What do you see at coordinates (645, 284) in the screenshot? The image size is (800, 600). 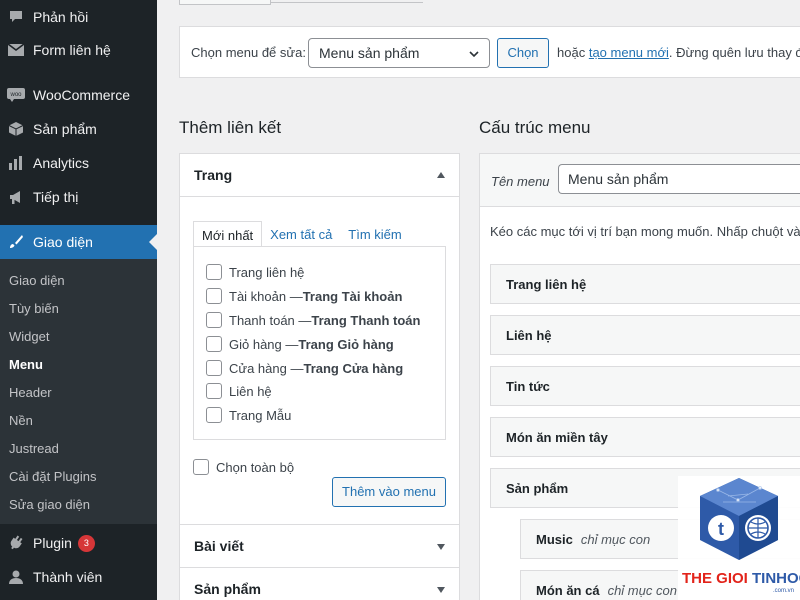 I see `menu-item-row: Trang liên hệ` at bounding box center [645, 284].